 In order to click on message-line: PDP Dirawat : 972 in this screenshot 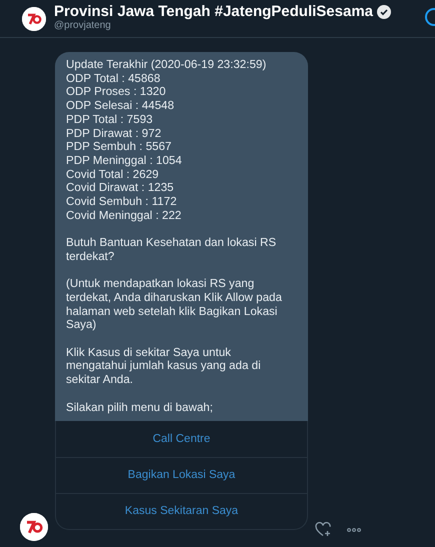, I will do `click(114, 133)`.